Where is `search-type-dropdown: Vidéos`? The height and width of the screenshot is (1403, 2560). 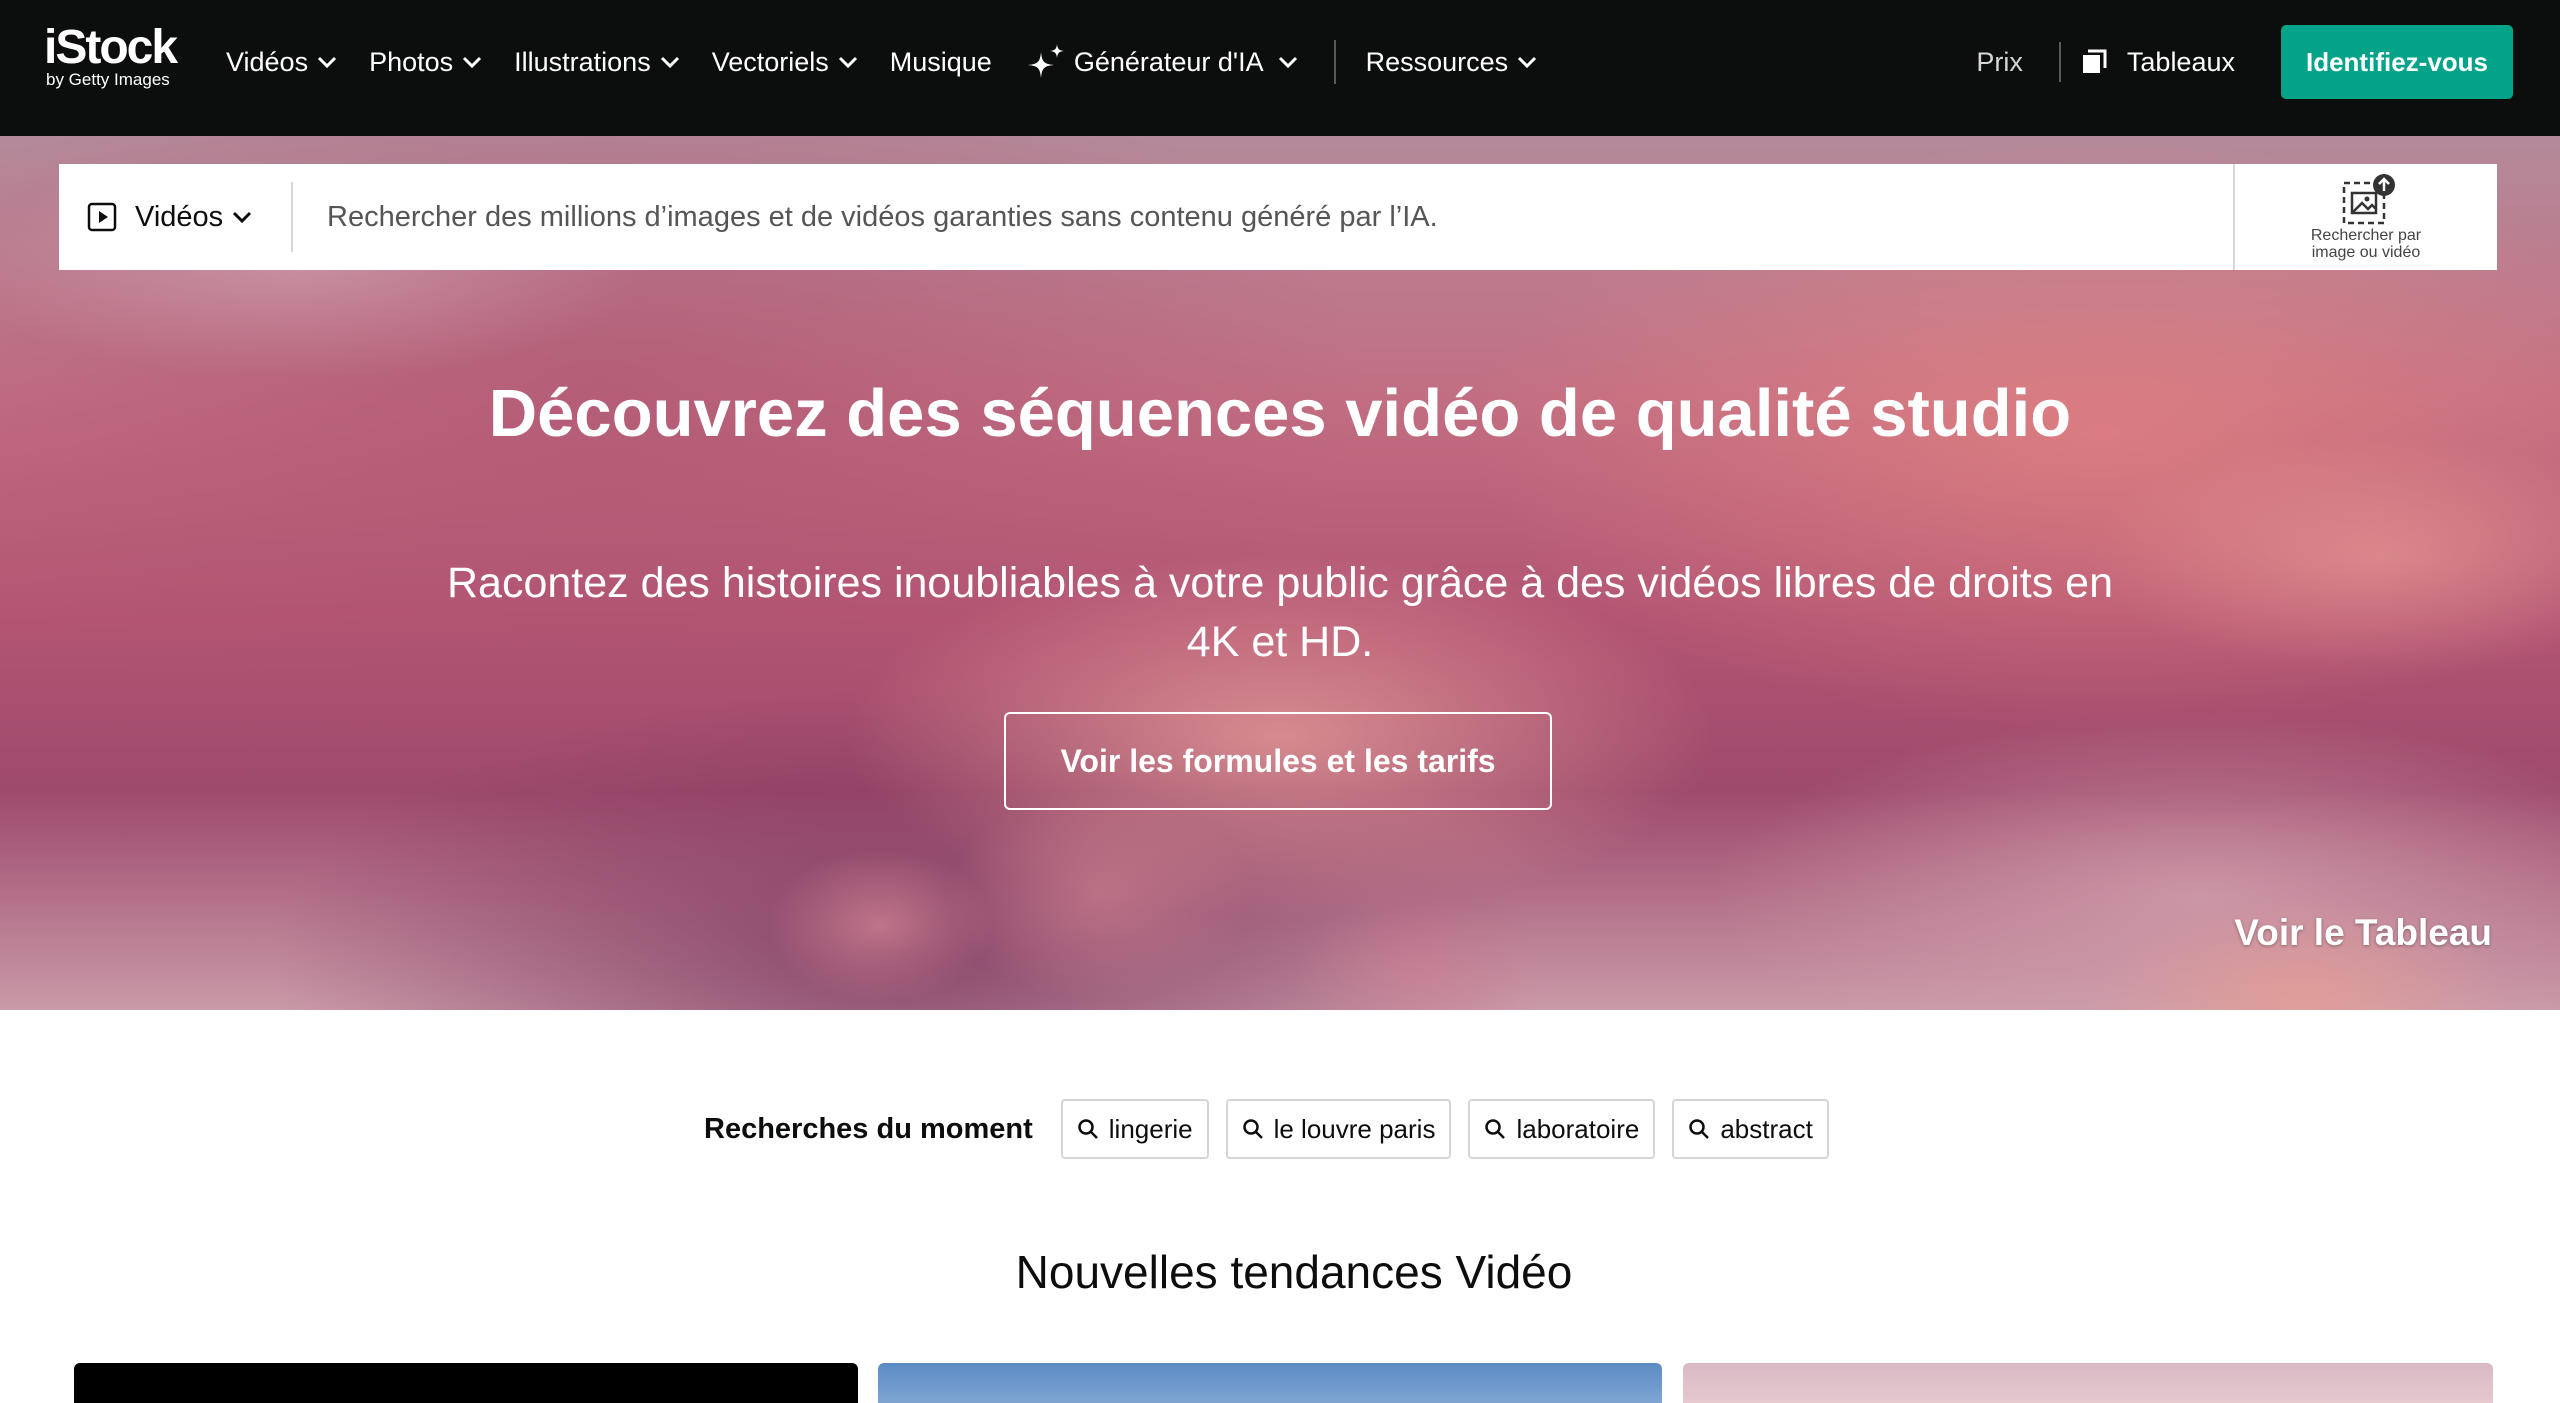
search-type-dropdown: Vidéos is located at coordinates (175, 217).